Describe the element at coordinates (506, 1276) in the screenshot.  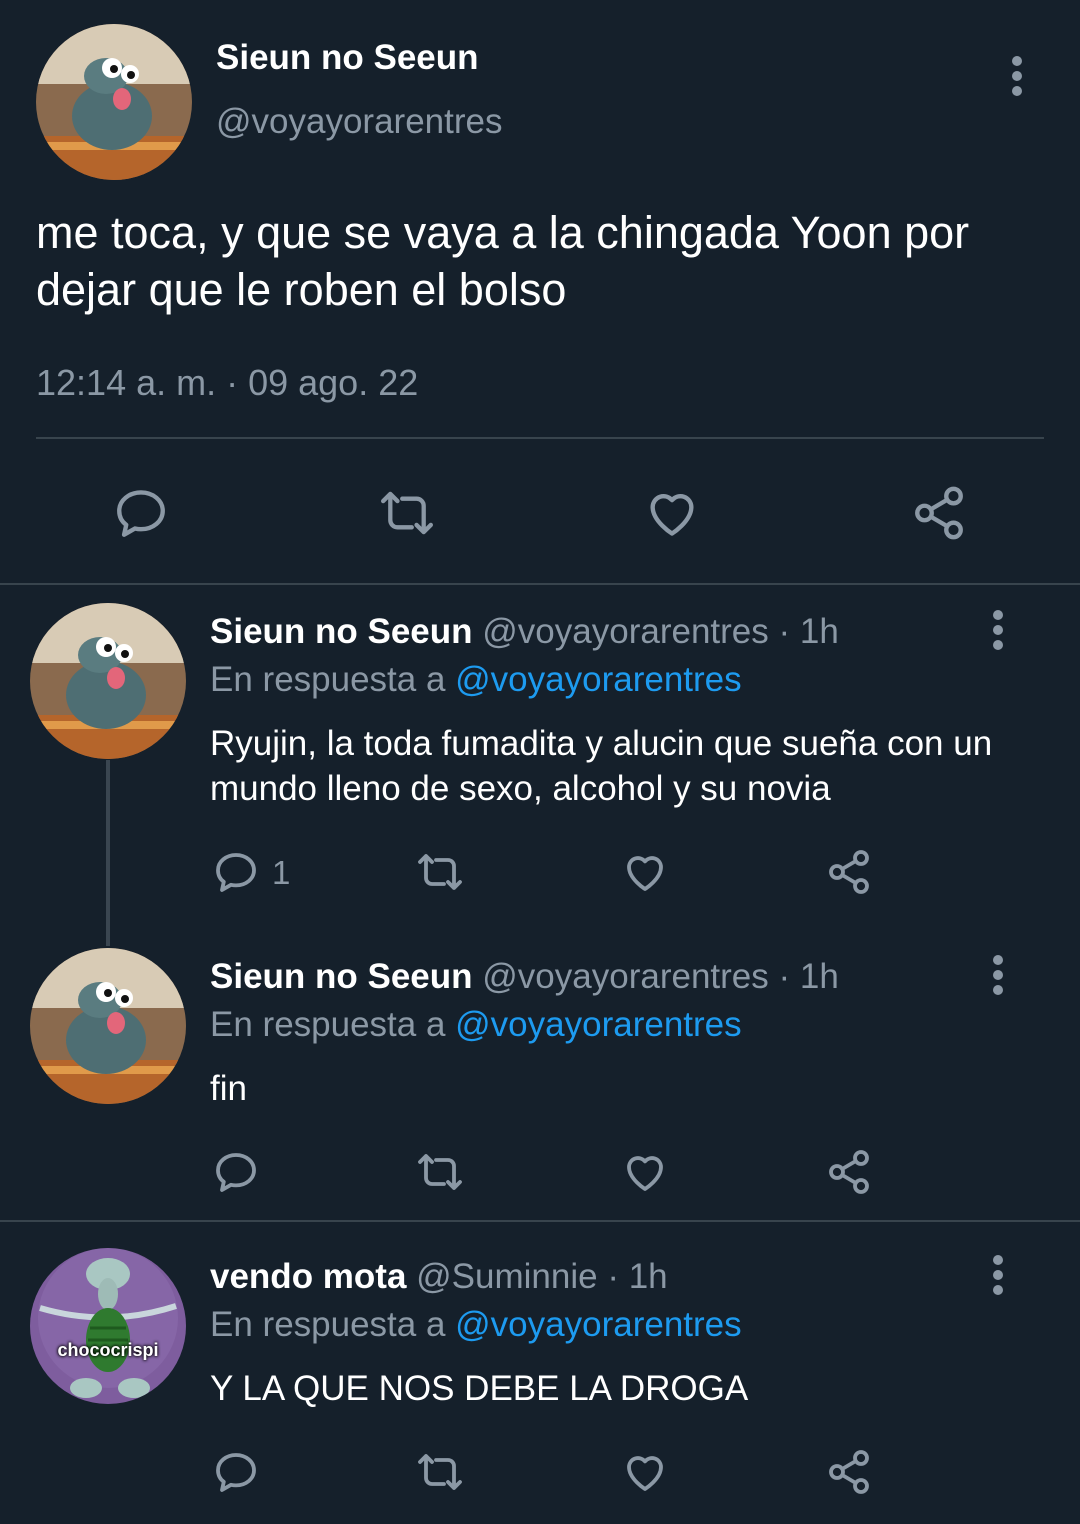
I see `reply-author-handle: @Suminnie` at that location.